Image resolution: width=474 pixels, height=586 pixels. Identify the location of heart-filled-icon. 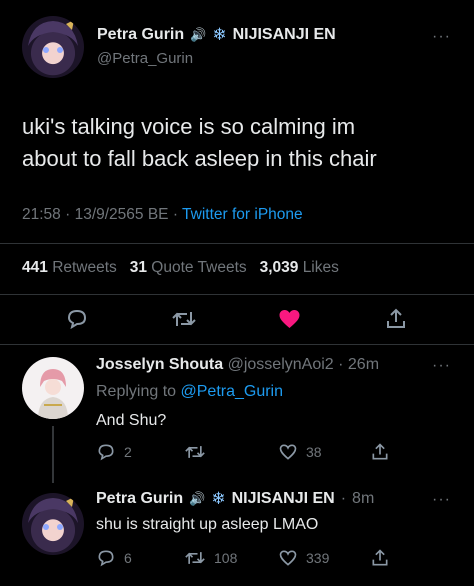
(289, 319).